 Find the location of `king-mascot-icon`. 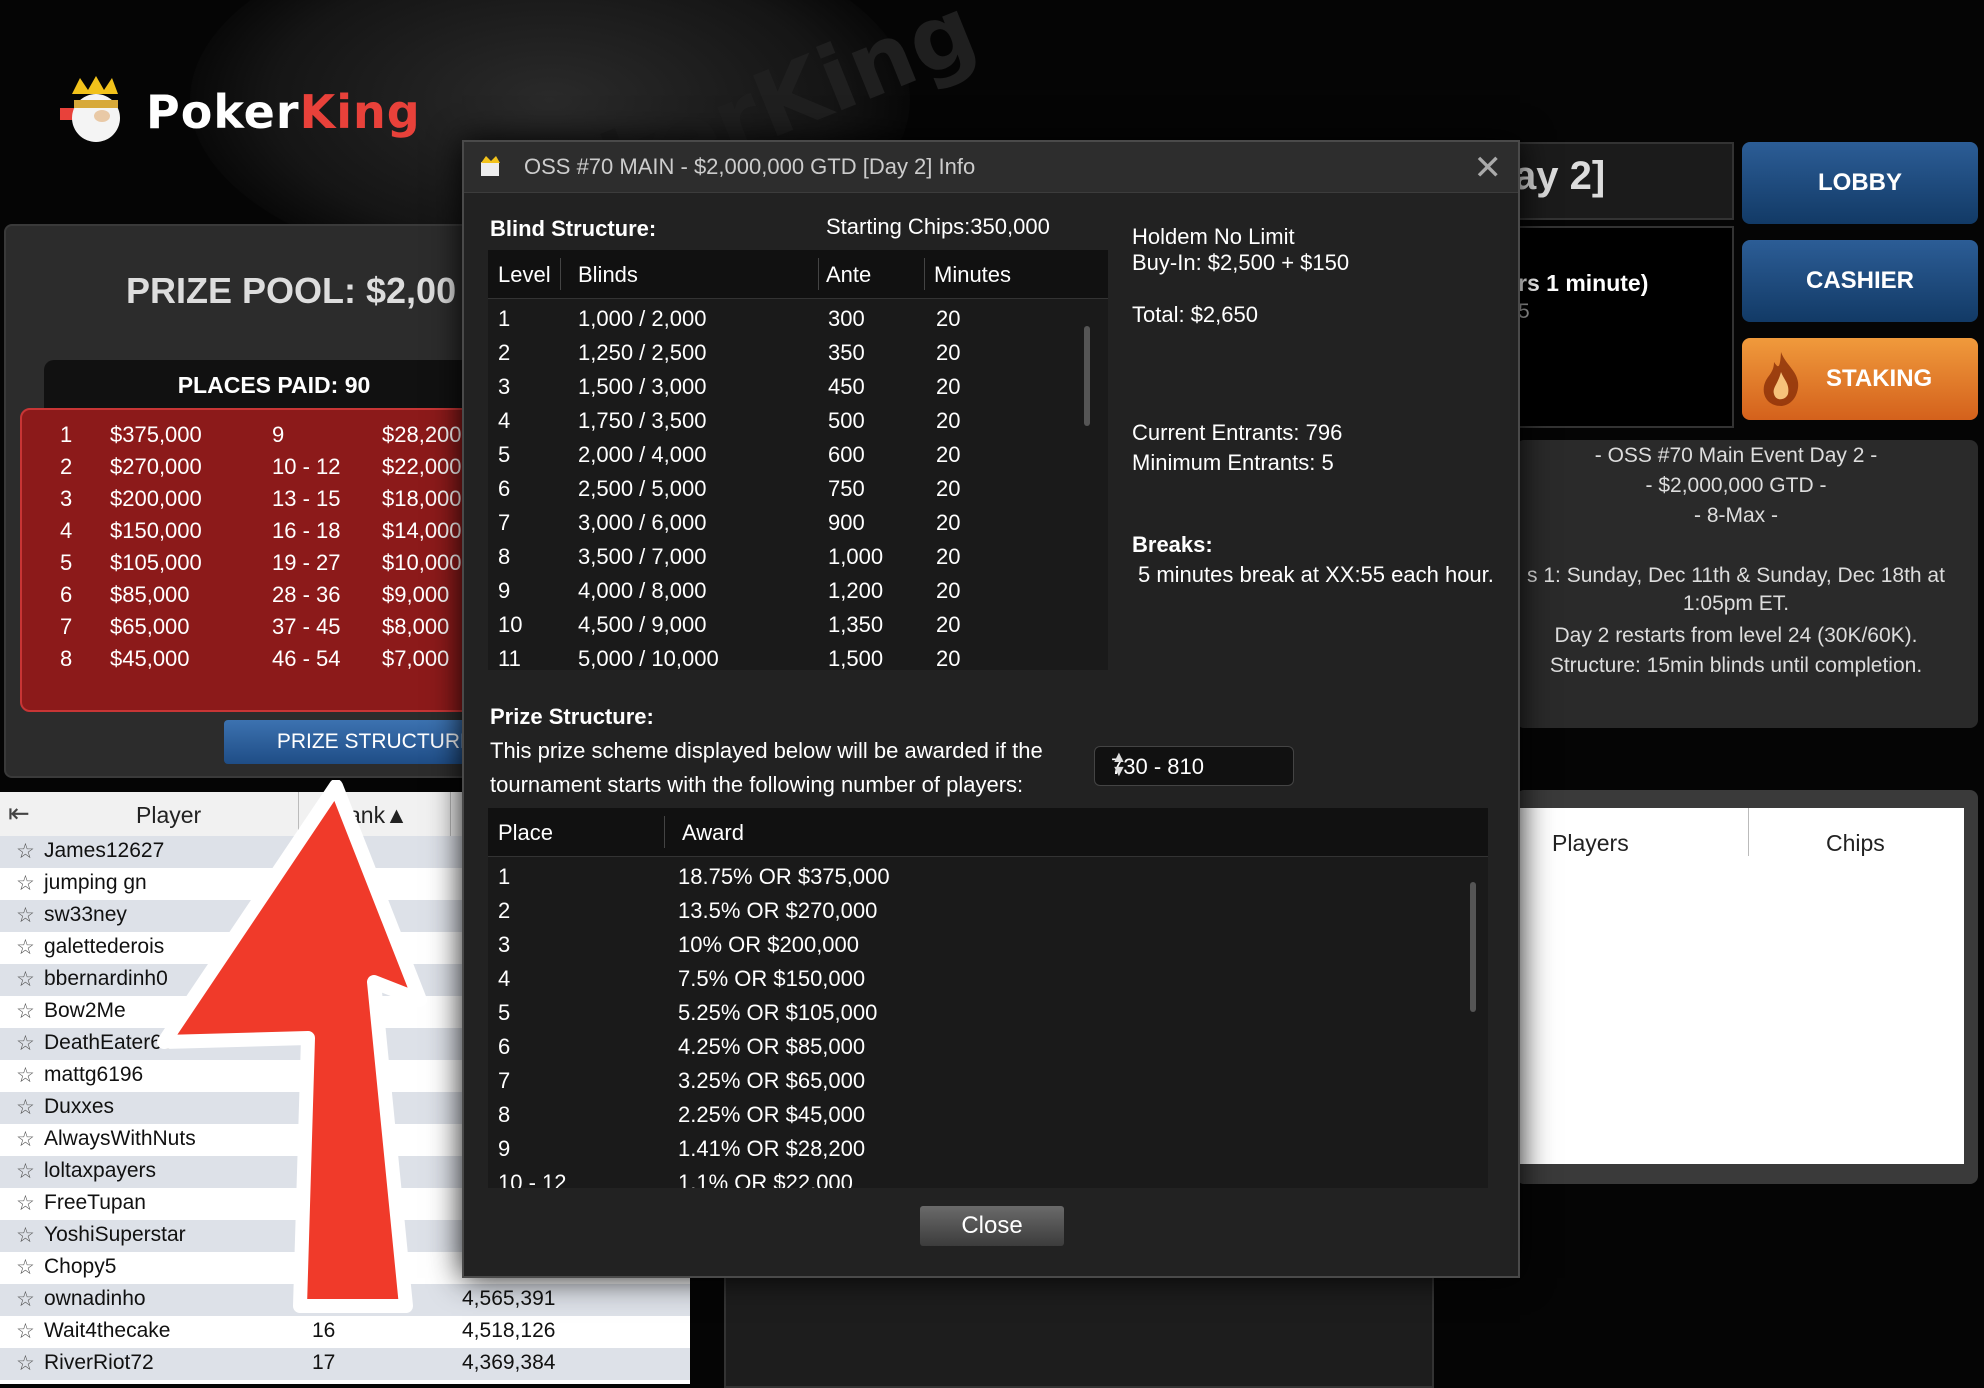

king-mascot-icon is located at coordinates (96, 112).